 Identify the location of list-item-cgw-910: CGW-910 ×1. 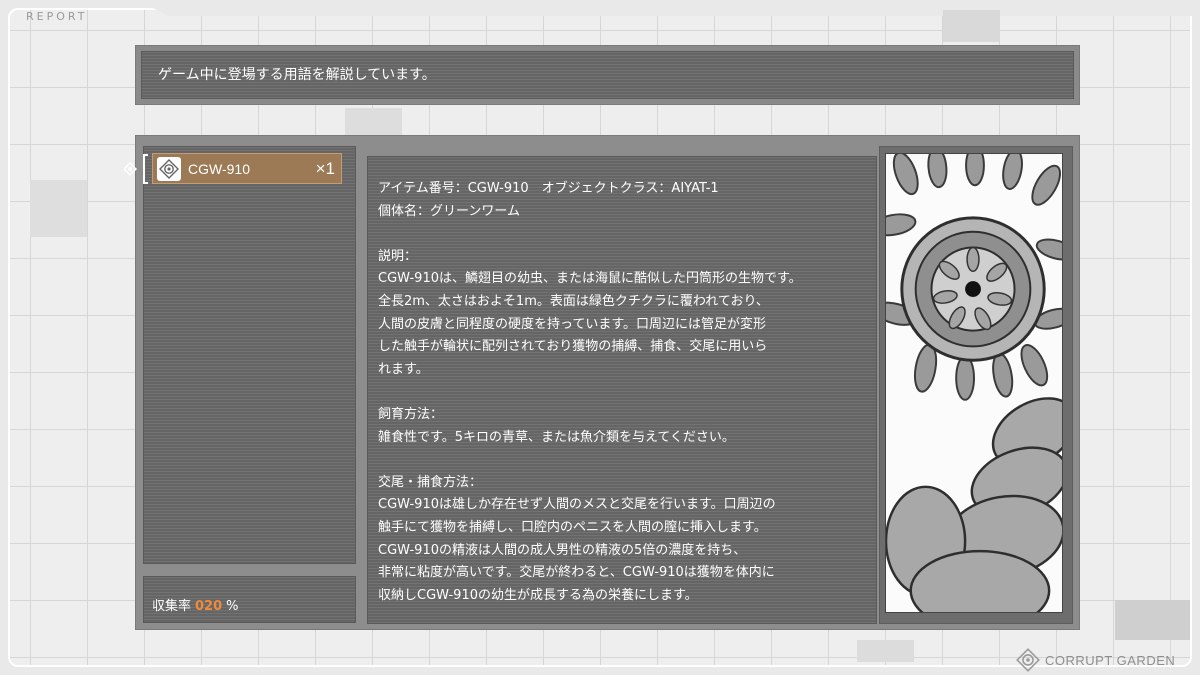
(247, 168).